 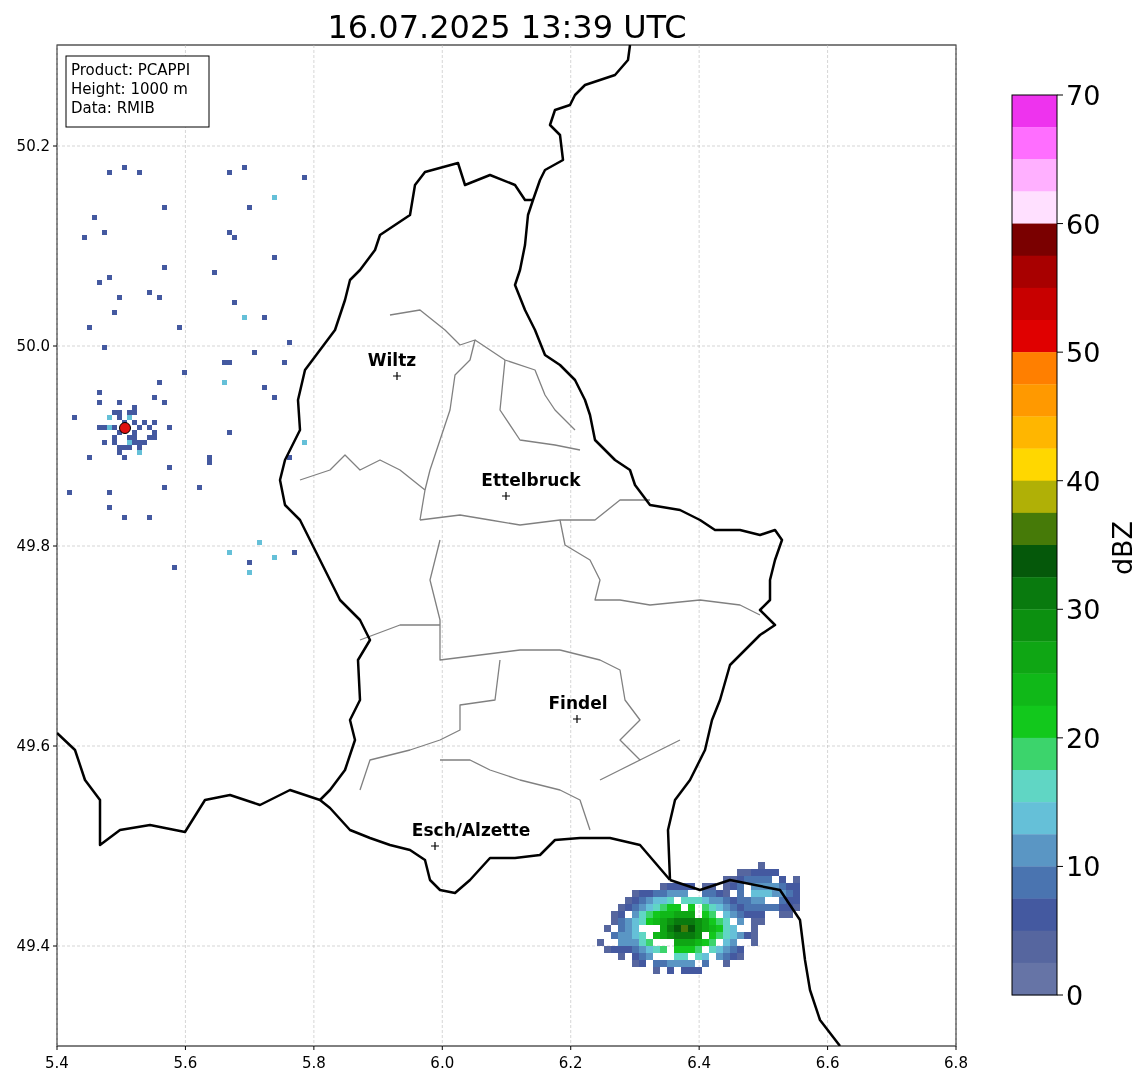 What do you see at coordinates (392, 360) in the screenshot?
I see `city-label: Wiltz` at bounding box center [392, 360].